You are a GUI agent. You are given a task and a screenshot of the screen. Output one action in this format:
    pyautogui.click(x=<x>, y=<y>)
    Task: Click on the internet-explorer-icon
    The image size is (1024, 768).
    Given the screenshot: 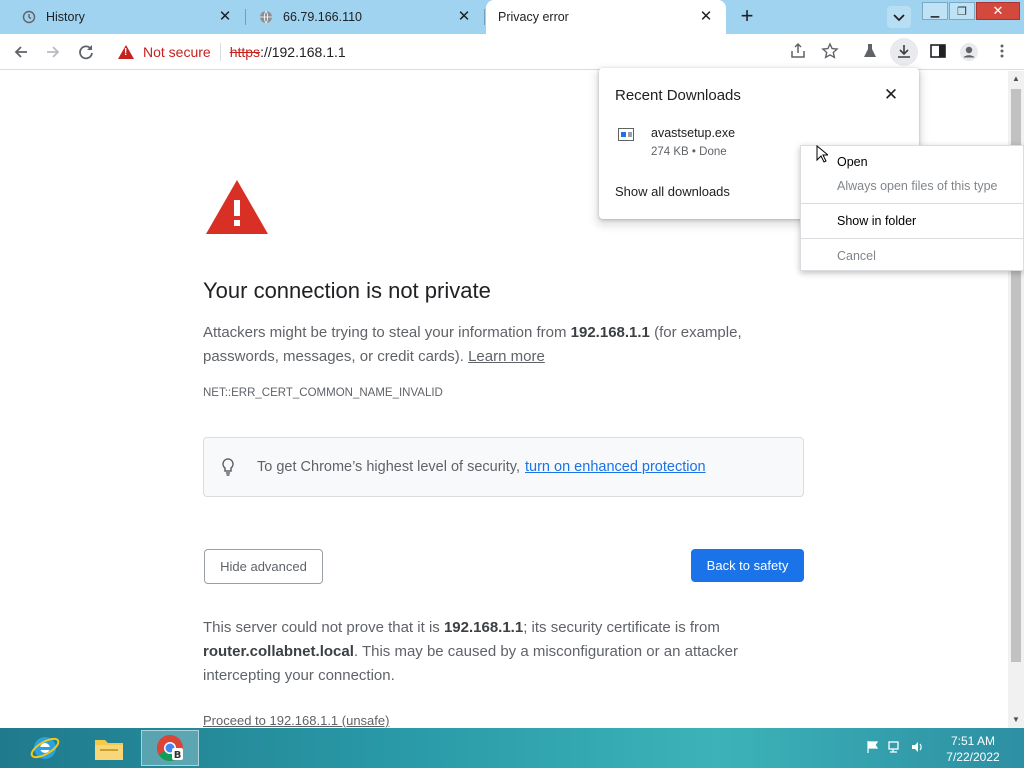 What is the action you would take?
    pyautogui.click(x=45, y=748)
    